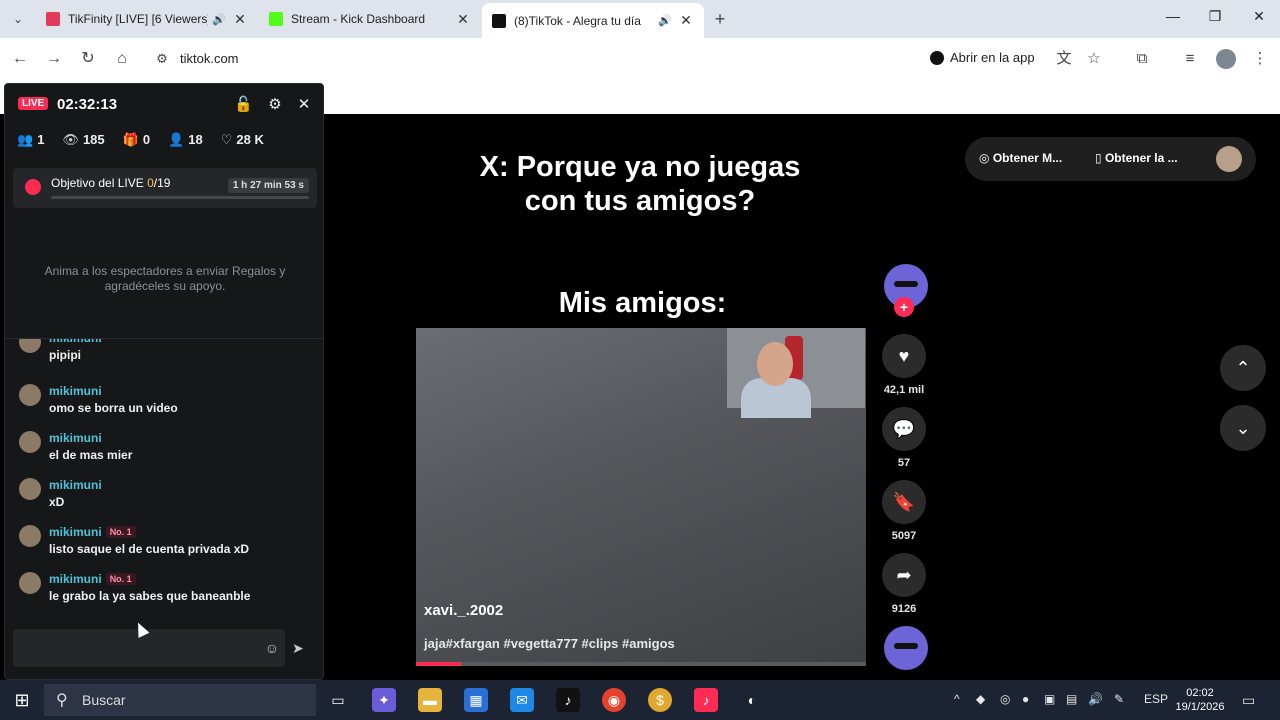 The image size is (1280, 720). I want to click on video-author: xavi._.2002, so click(463, 610).